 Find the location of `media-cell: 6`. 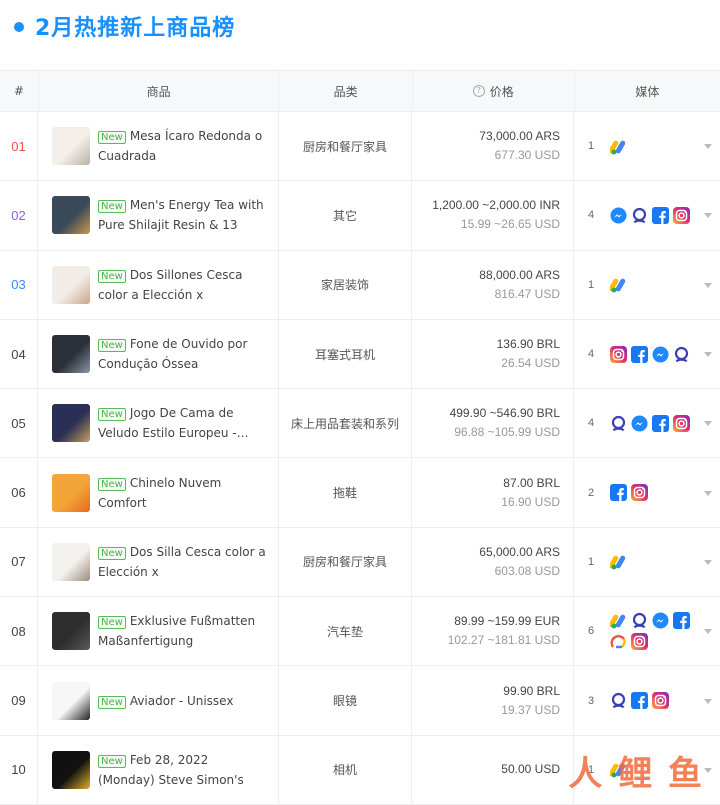

media-cell: 6 is located at coordinates (647, 631).